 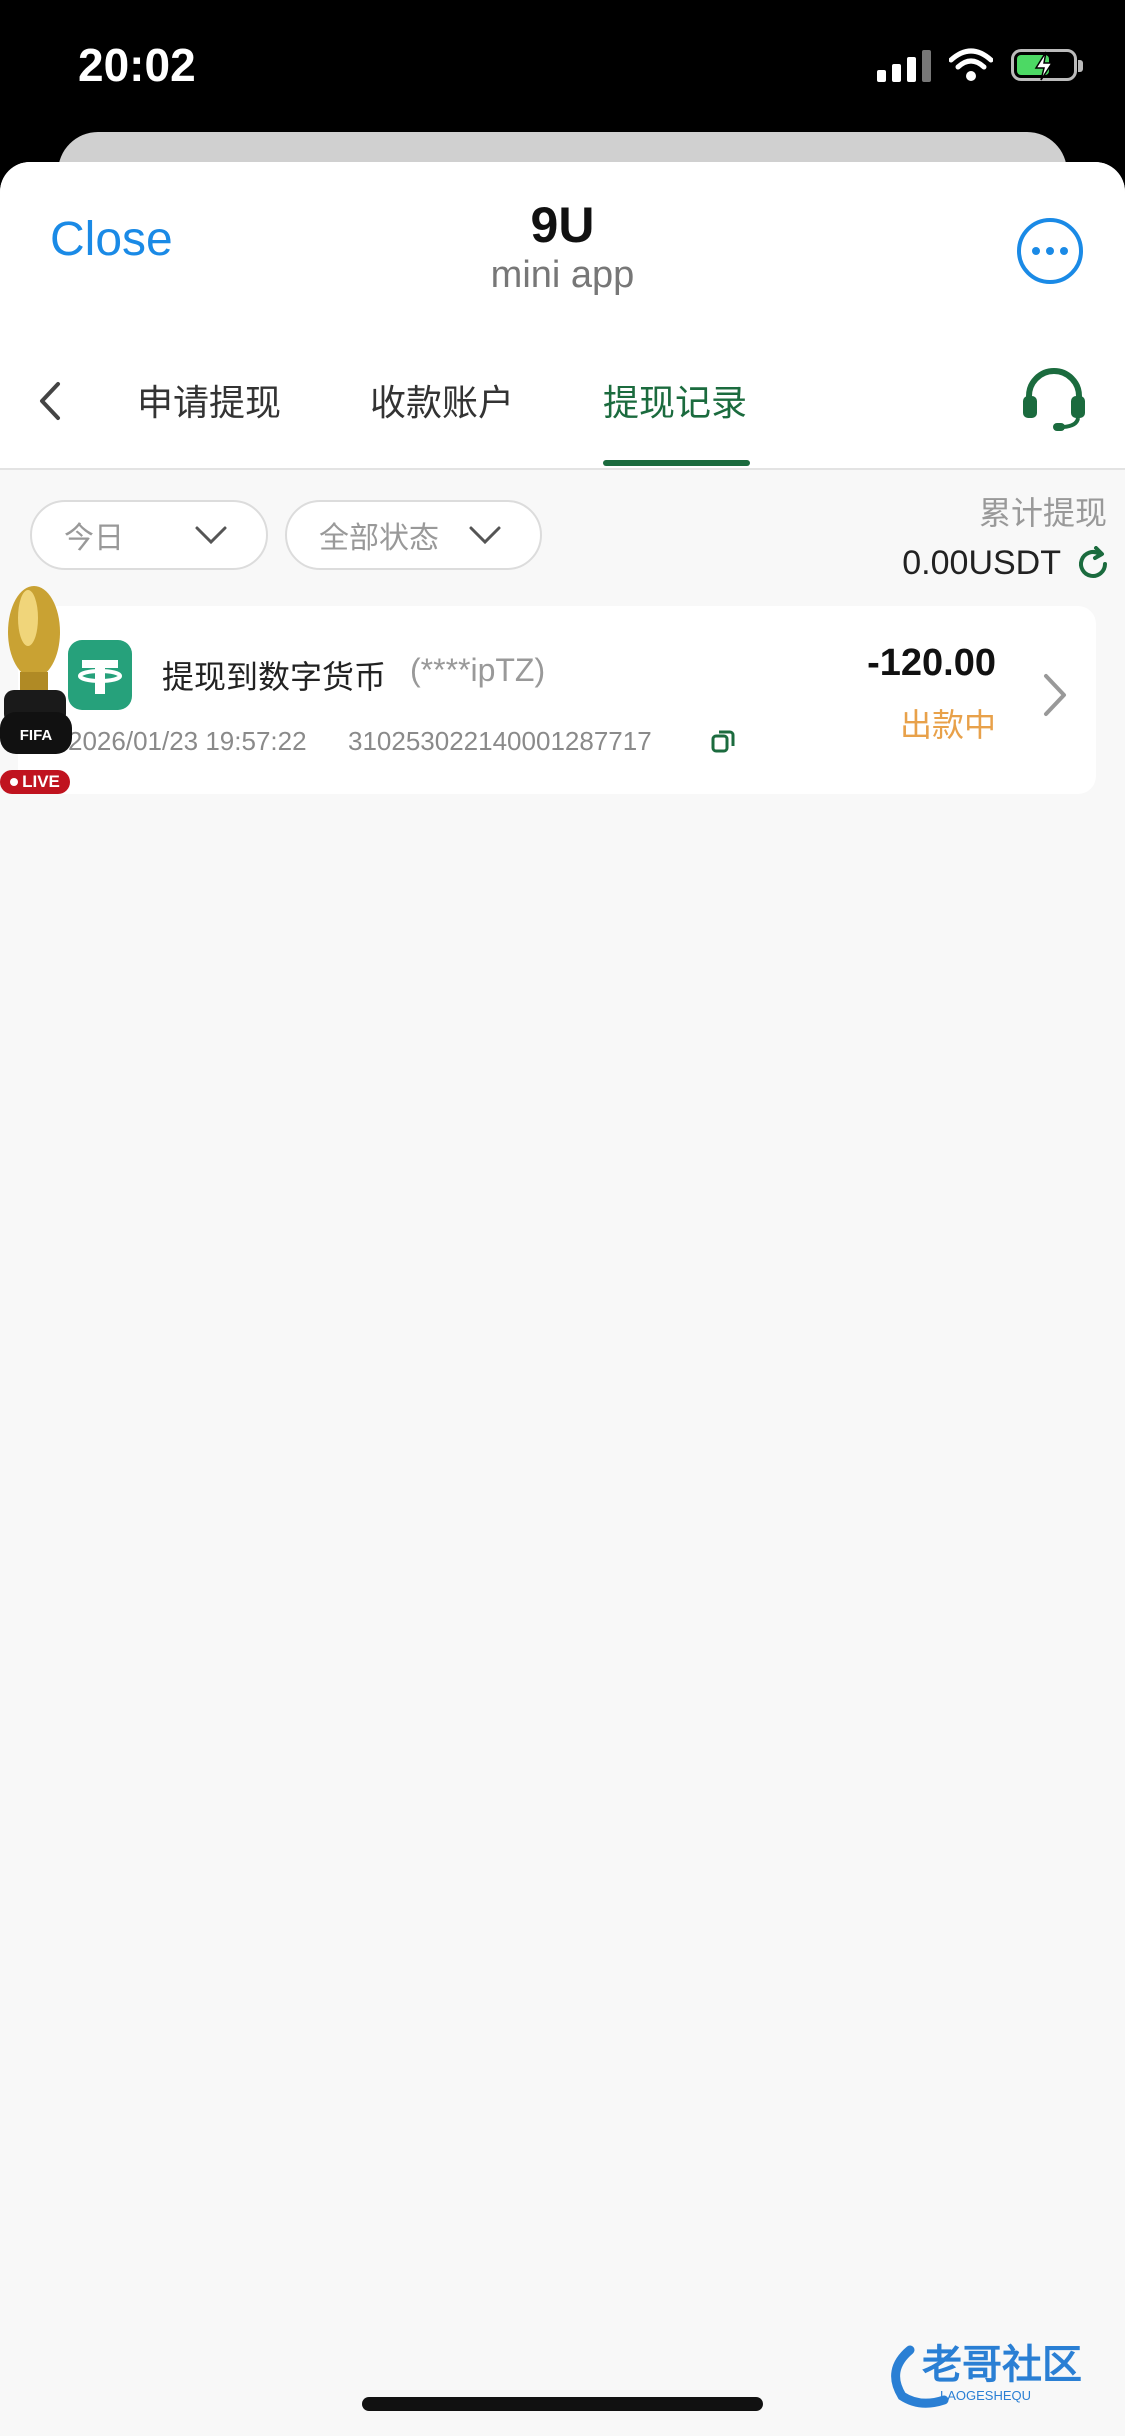 I want to click on wifi-icon, so click(x=971, y=64).